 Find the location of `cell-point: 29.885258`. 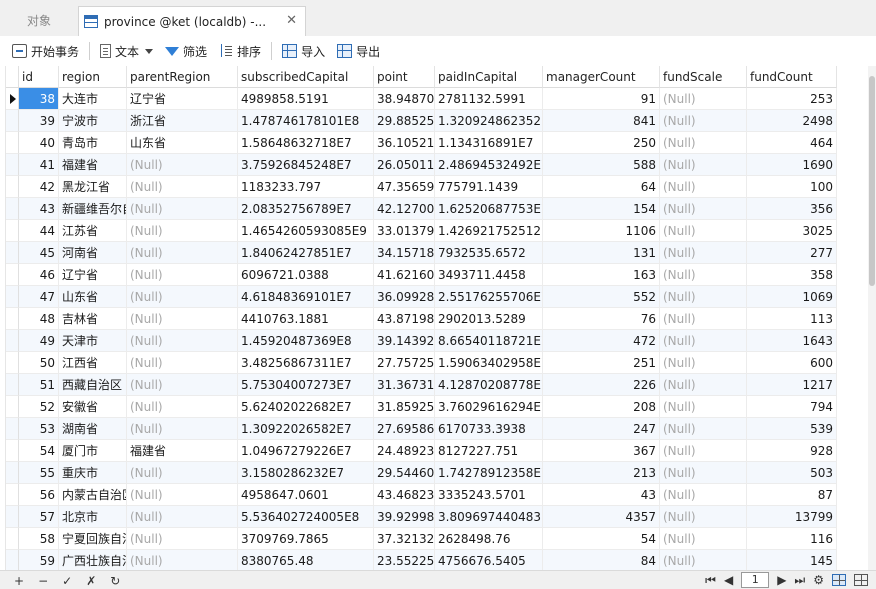

cell-point: 29.885258 is located at coordinates (404, 121).